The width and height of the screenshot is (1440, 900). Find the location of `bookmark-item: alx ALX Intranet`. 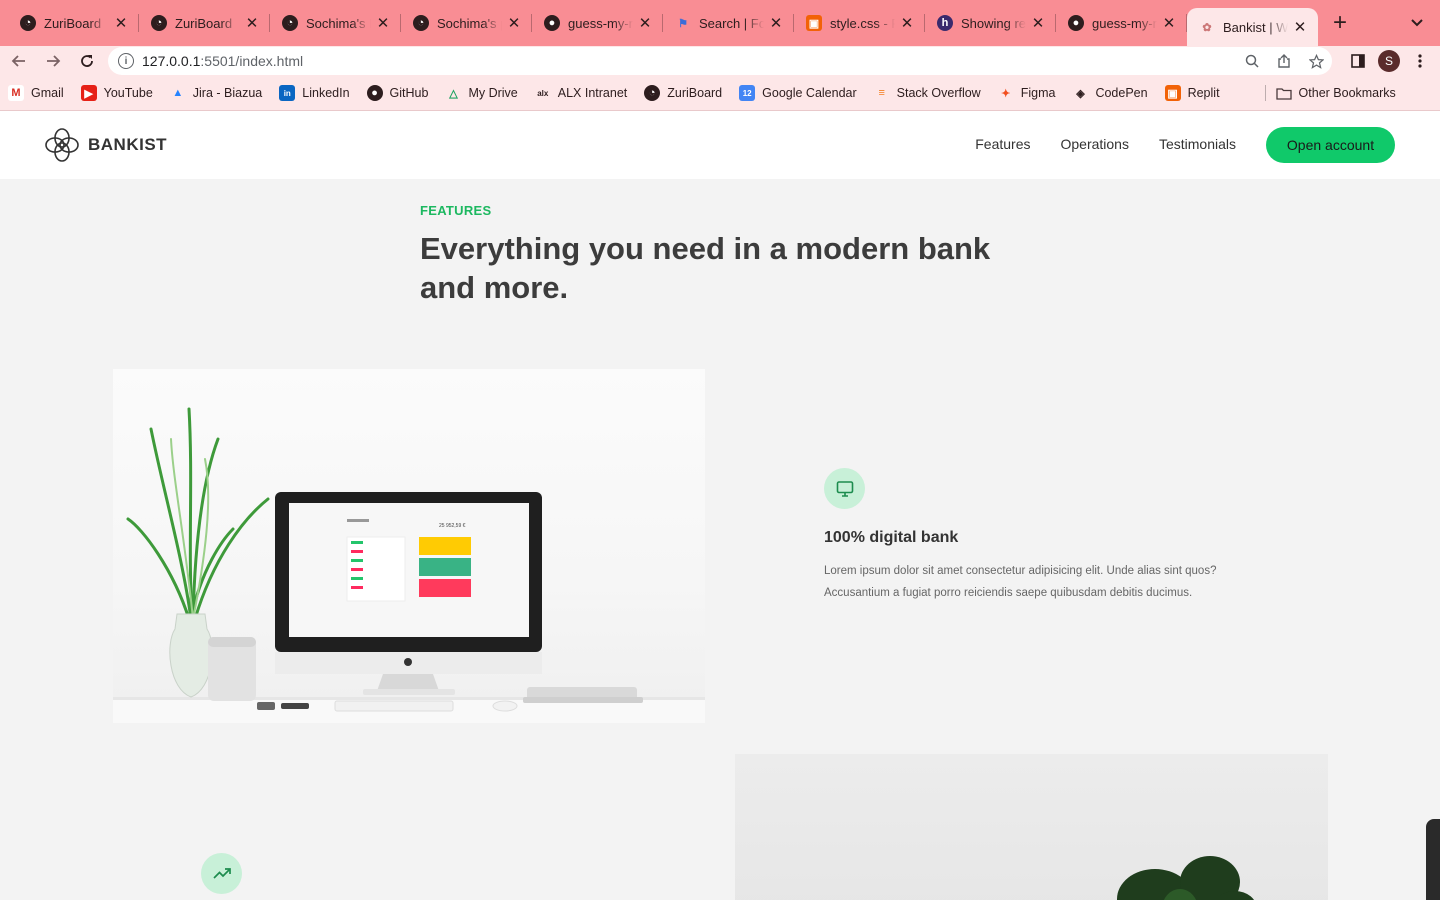

bookmark-item: alx ALX Intranet is located at coordinates (581, 93).